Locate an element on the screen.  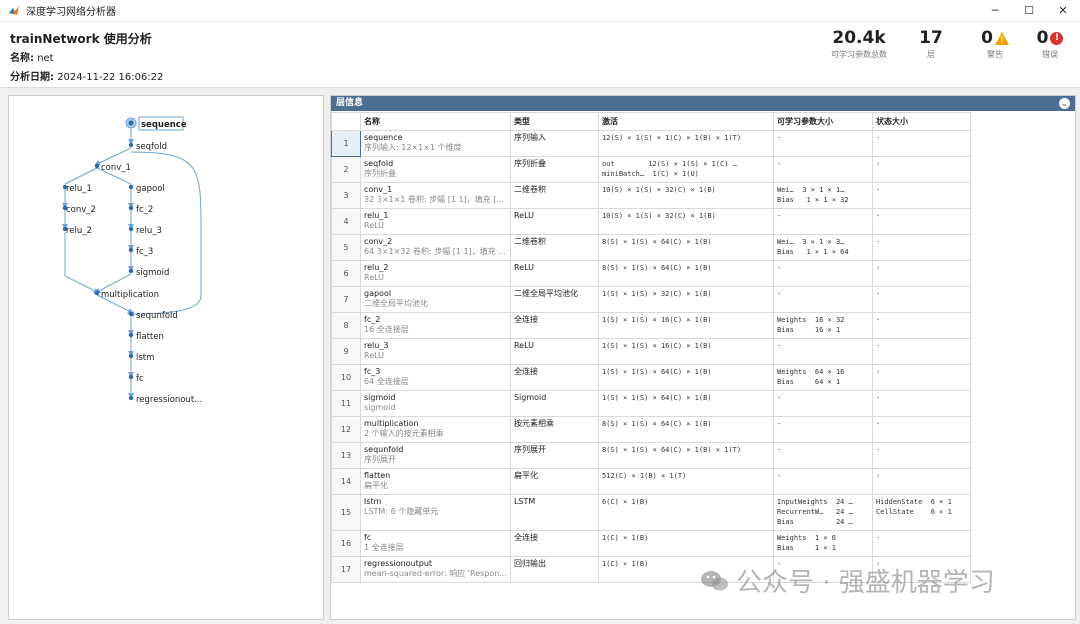
stat-errors: 0! 错误 is located at coordinates (1050, 44).